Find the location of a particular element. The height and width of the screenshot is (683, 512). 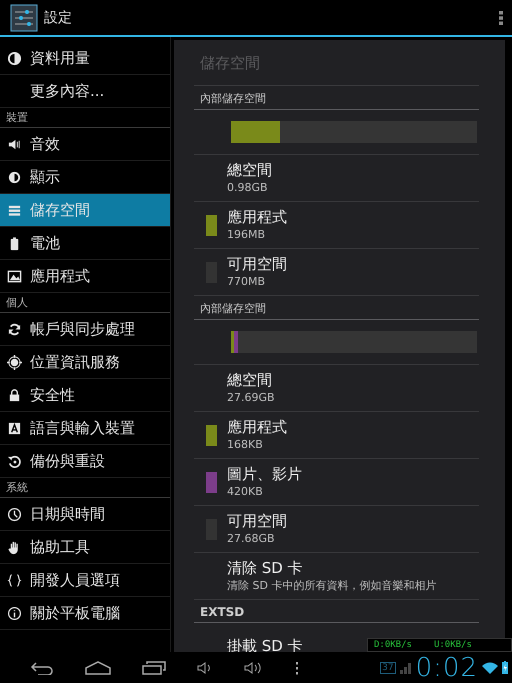

picture-frame-icon is located at coordinates (14, 276).